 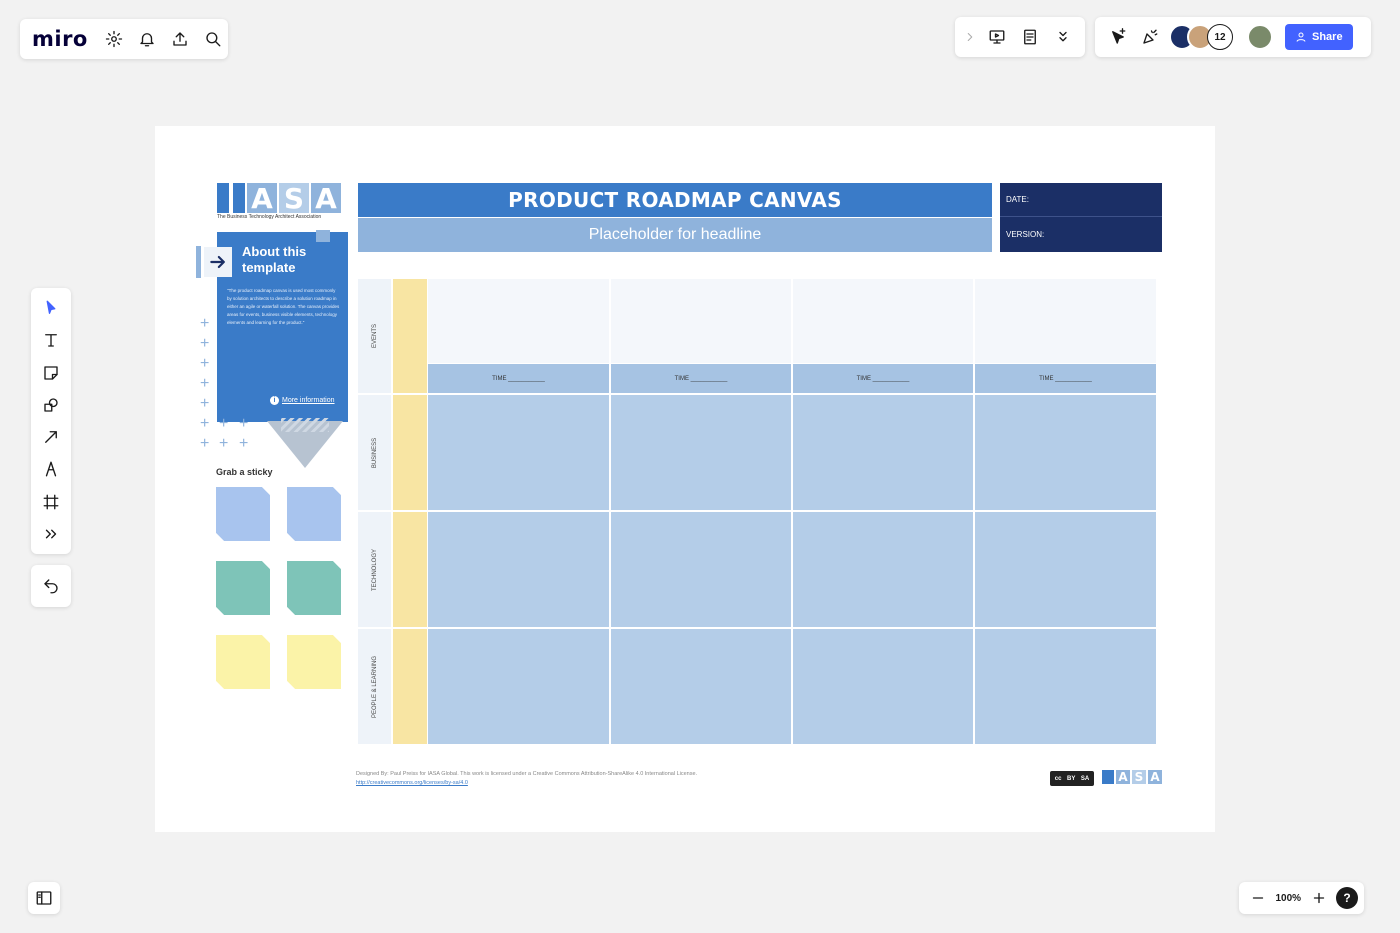 What do you see at coordinates (51, 469) in the screenshot?
I see `pen-icon` at bounding box center [51, 469].